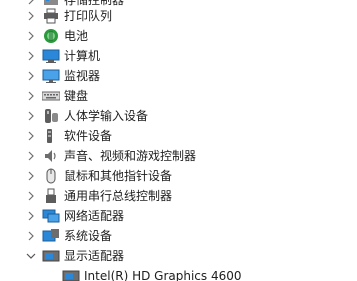 The image size is (357, 281). Describe the element at coordinates (76, 36) in the screenshot. I see `tree-item-label: 电池` at that location.